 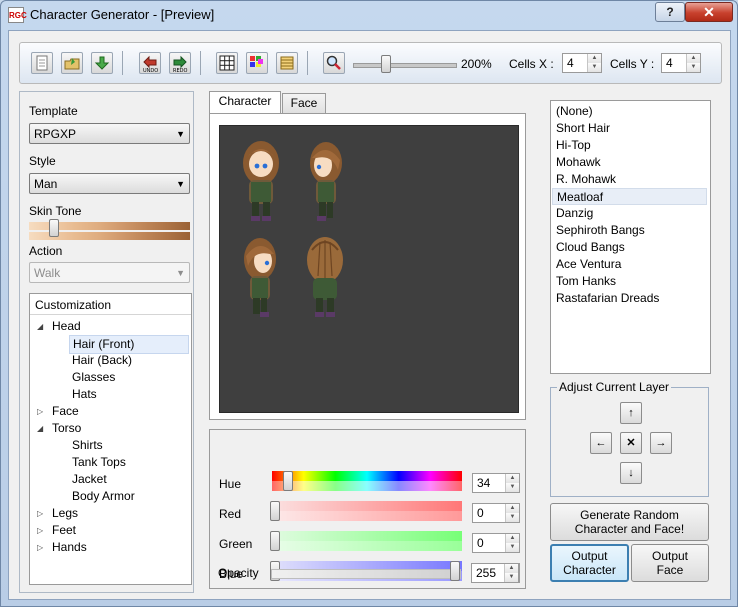 I want to click on opacity-spinner: 255 ▲ ▼, so click(x=495, y=573).